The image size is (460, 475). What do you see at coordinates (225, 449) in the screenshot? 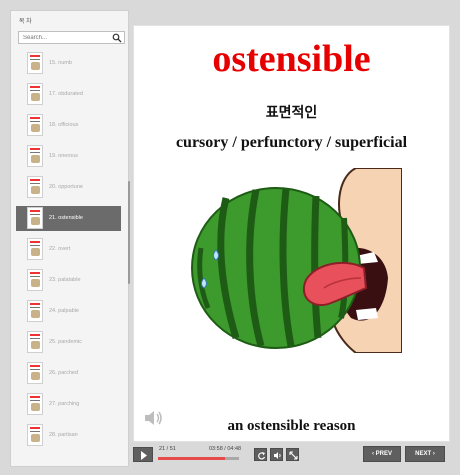
I see `time-display: 03:58 / 04:48` at bounding box center [225, 449].